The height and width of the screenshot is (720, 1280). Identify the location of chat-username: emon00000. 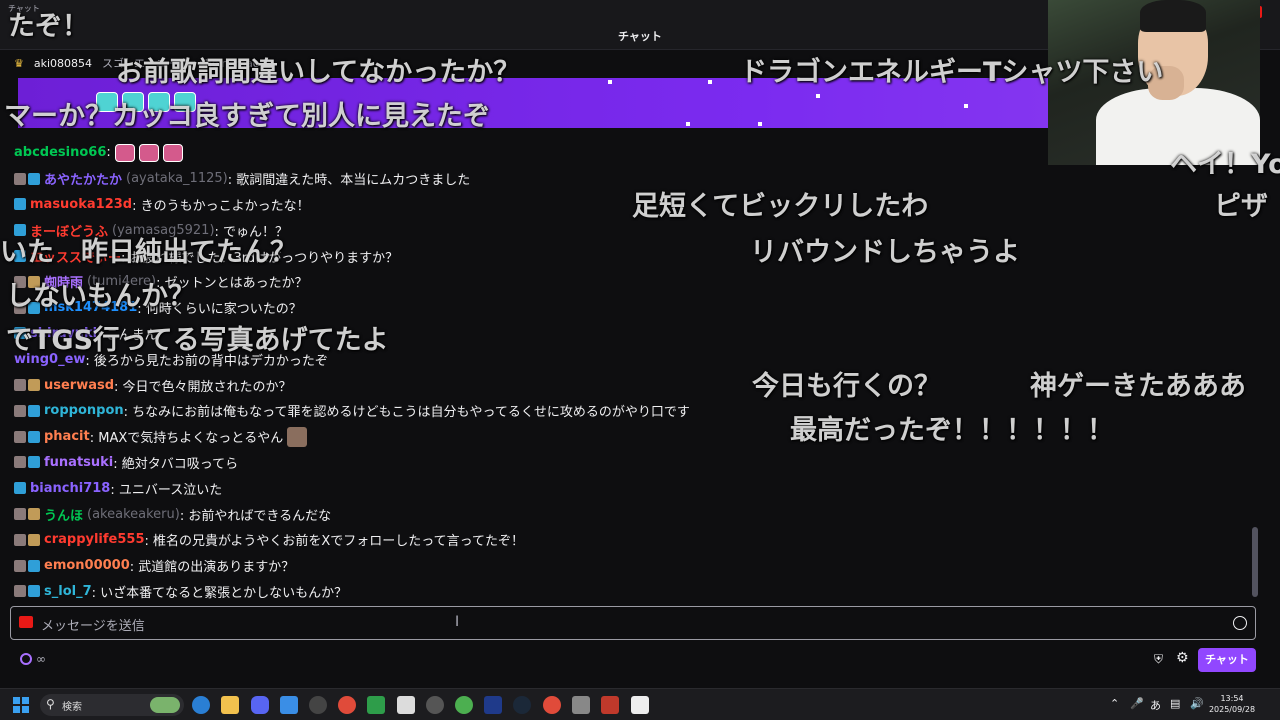
(87, 565).